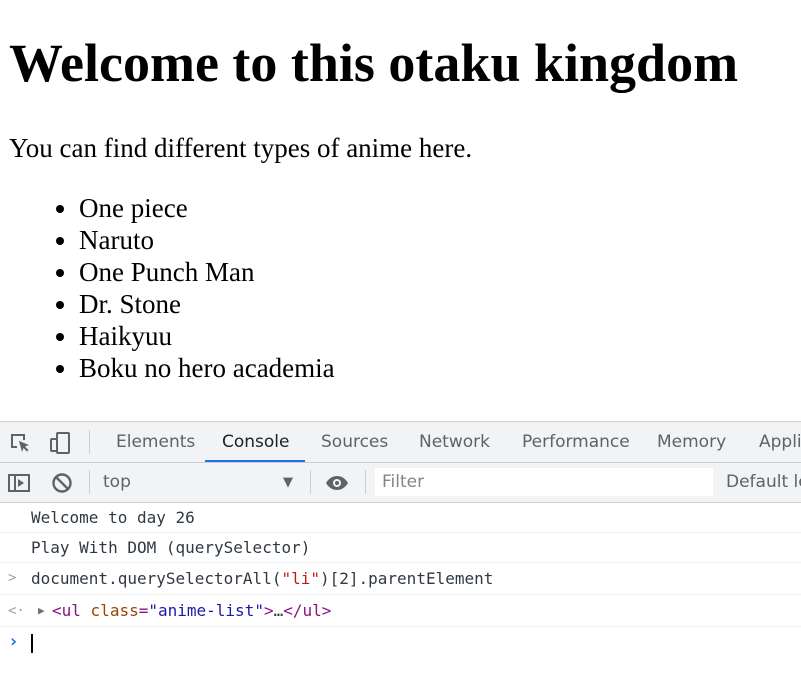 The image size is (801, 695). What do you see at coordinates (576, 442) in the screenshot?
I see `tab-performance: Performance` at bounding box center [576, 442].